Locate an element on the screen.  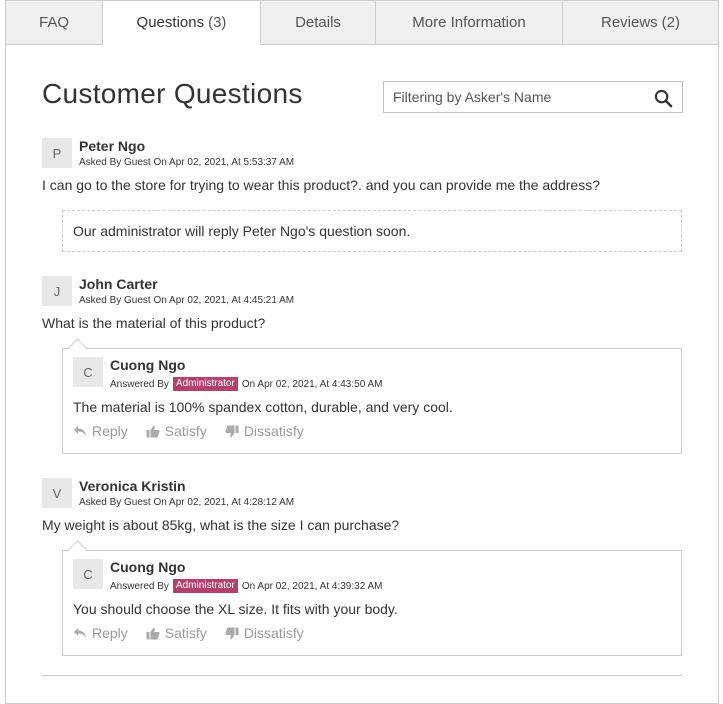
asker-name: Peter Ngo is located at coordinates (112, 146).